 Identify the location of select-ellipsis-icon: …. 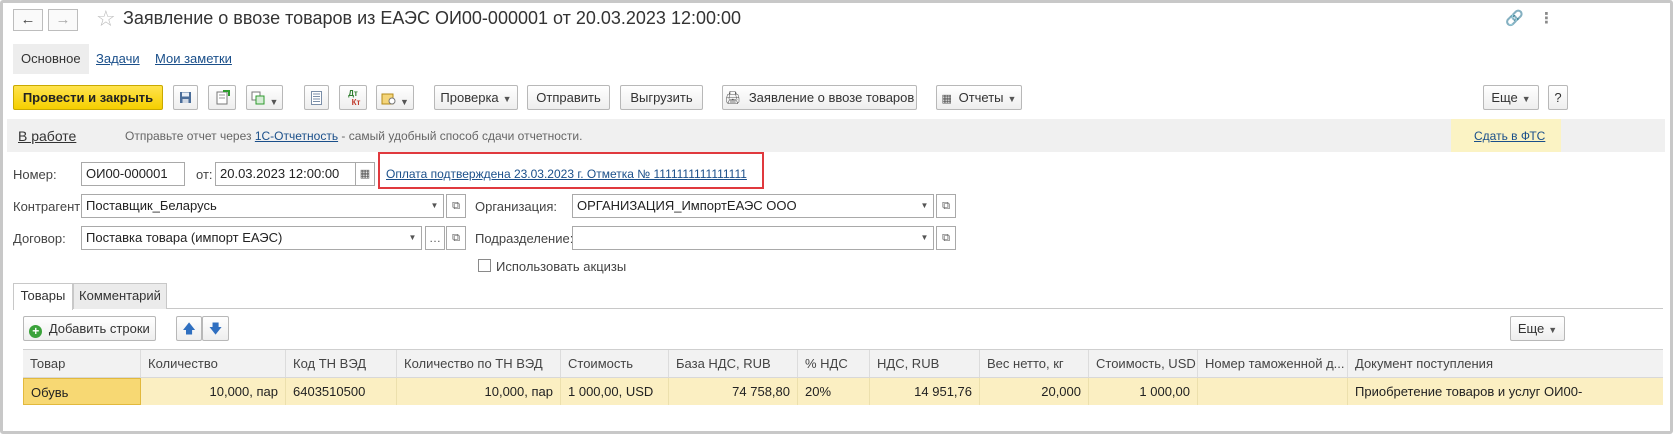
(435, 238).